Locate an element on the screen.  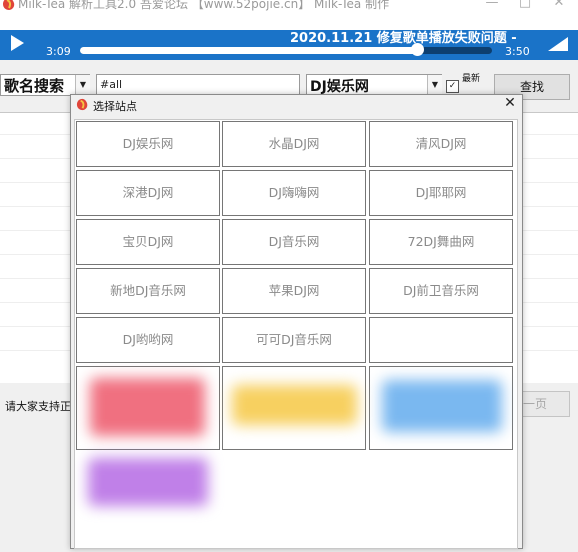
ad-image-yellow is located at coordinates (294, 405).